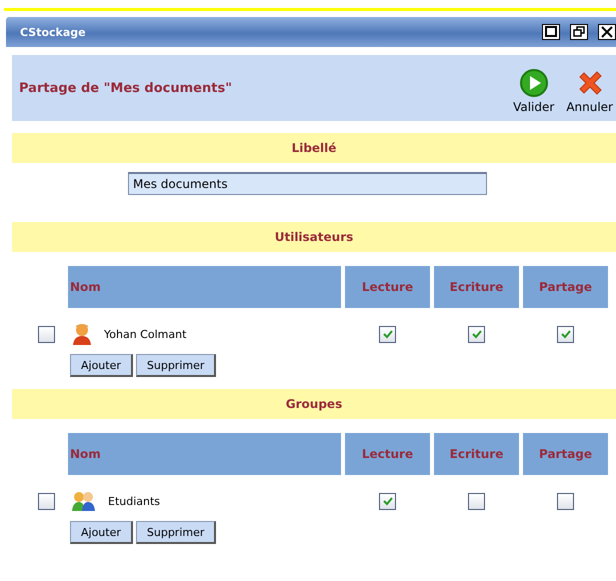 The image size is (616, 581). I want to click on people-icon, so click(84, 501).